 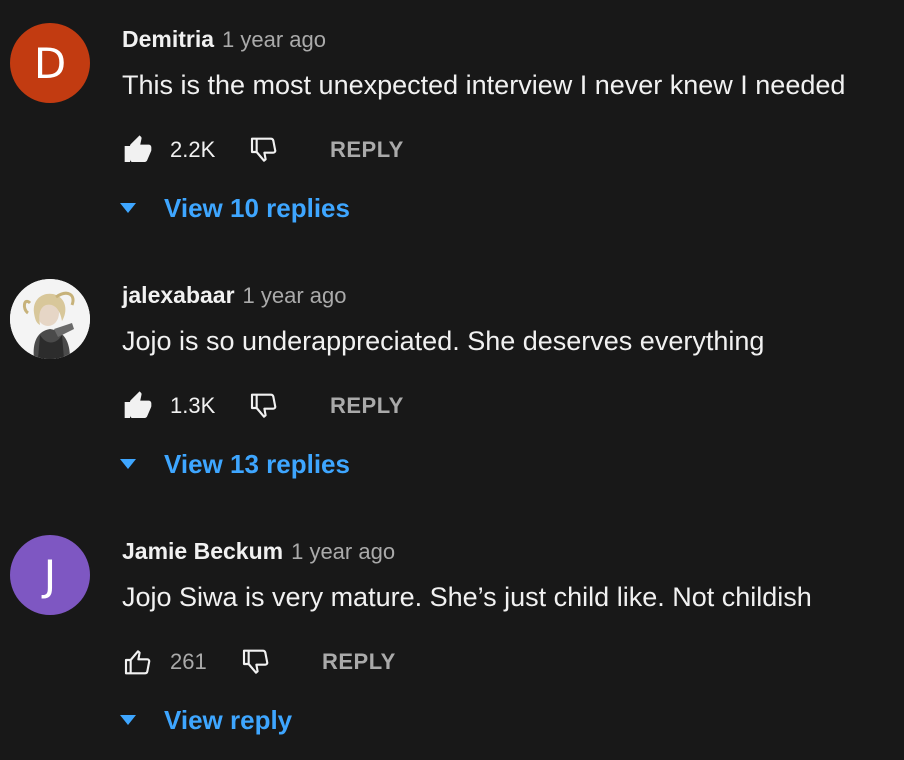 What do you see at coordinates (502, 150) in the screenshot?
I see `comment-actions: 2.2K REPLY` at bounding box center [502, 150].